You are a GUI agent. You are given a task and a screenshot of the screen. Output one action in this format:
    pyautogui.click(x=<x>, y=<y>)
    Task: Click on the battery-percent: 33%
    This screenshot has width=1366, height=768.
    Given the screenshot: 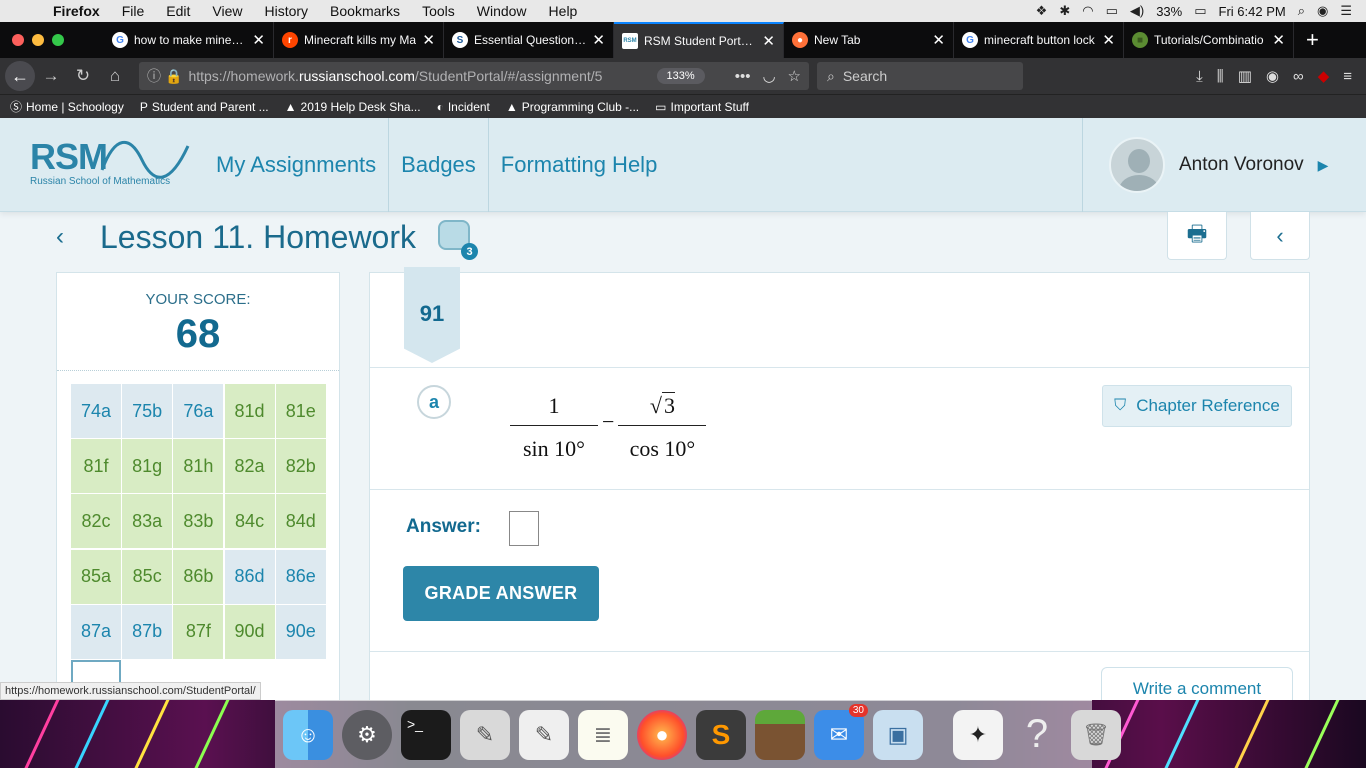 What is the action you would take?
    pyautogui.click(x=1169, y=11)
    